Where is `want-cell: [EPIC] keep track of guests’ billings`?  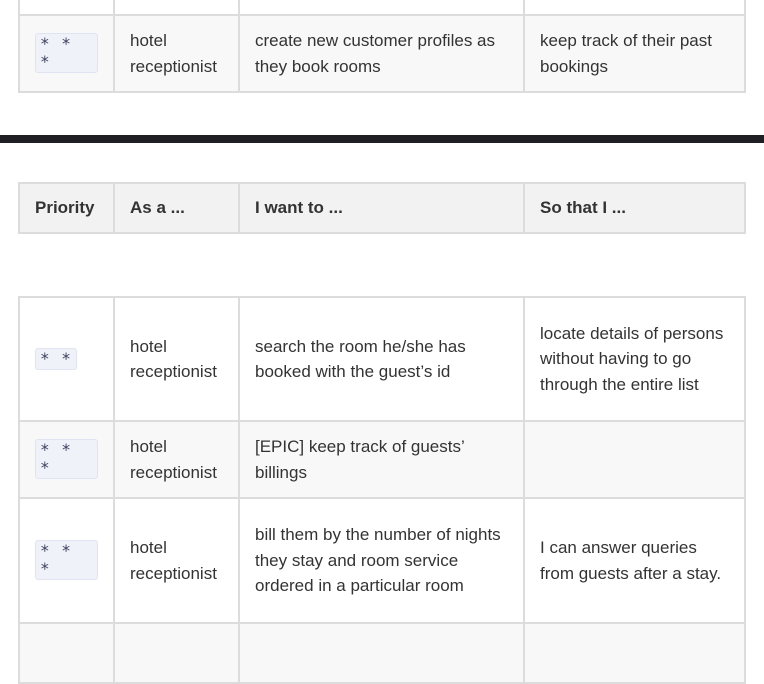
want-cell: [EPIC] keep track of guests’ billings is located at coordinates (381, 459).